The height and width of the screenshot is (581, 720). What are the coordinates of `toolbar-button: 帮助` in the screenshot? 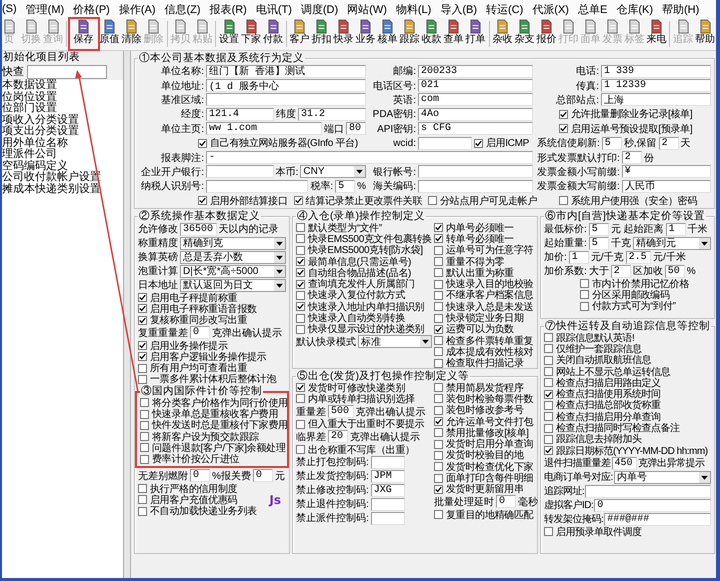 It's located at (705, 34).